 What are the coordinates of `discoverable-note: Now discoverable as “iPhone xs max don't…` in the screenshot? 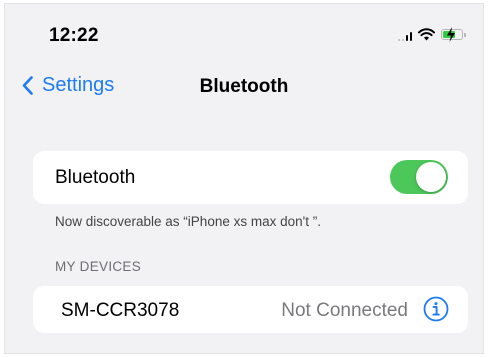 It's located at (188, 221).